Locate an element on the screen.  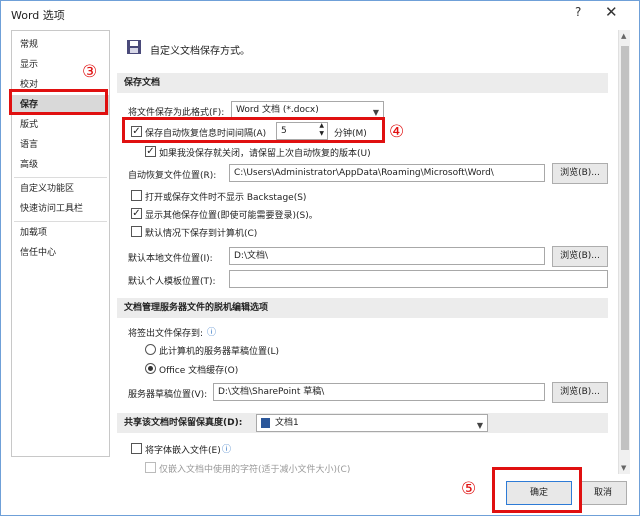
save-to-computer-checkbox is located at coordinates (136, 231).